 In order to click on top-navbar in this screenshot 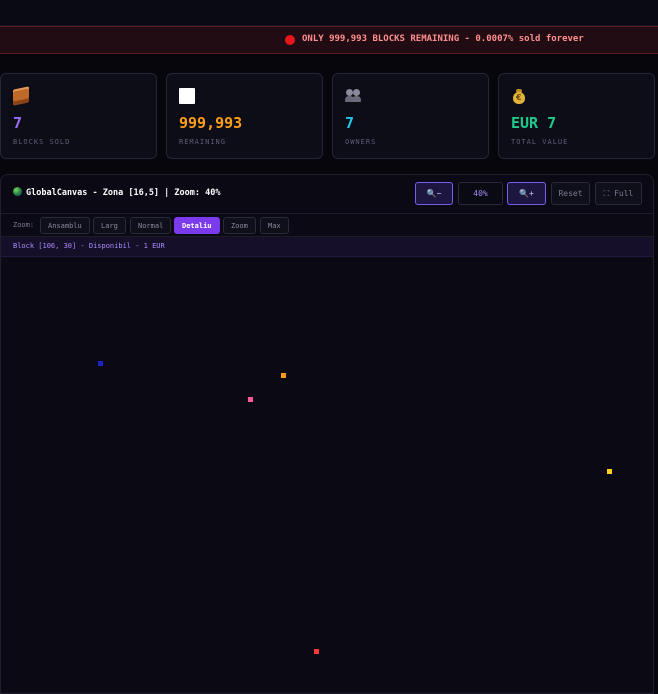, I will do `click(329, 13)`.